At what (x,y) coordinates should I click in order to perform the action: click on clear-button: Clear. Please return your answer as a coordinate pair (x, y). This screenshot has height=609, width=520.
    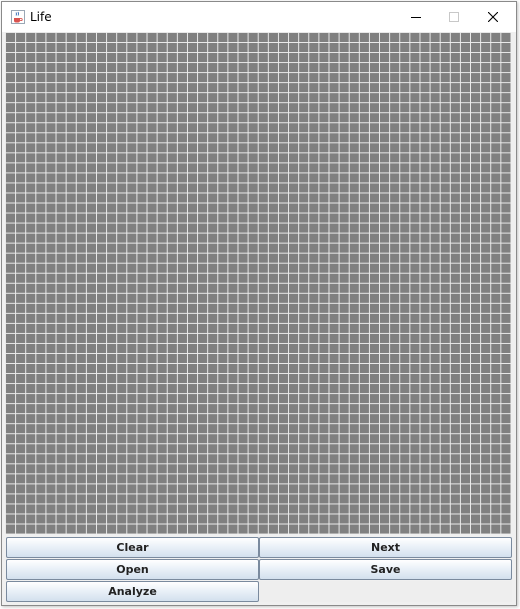
    Looking at the image, I should click on (132, 547).